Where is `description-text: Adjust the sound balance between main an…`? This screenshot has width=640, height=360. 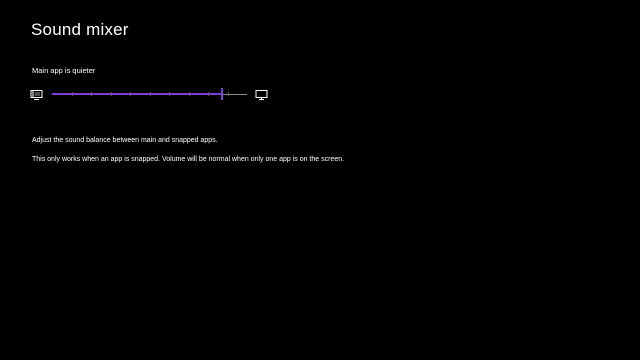 description-text: Adjust the sound balance between main an… is located at coordinates (125, 140).